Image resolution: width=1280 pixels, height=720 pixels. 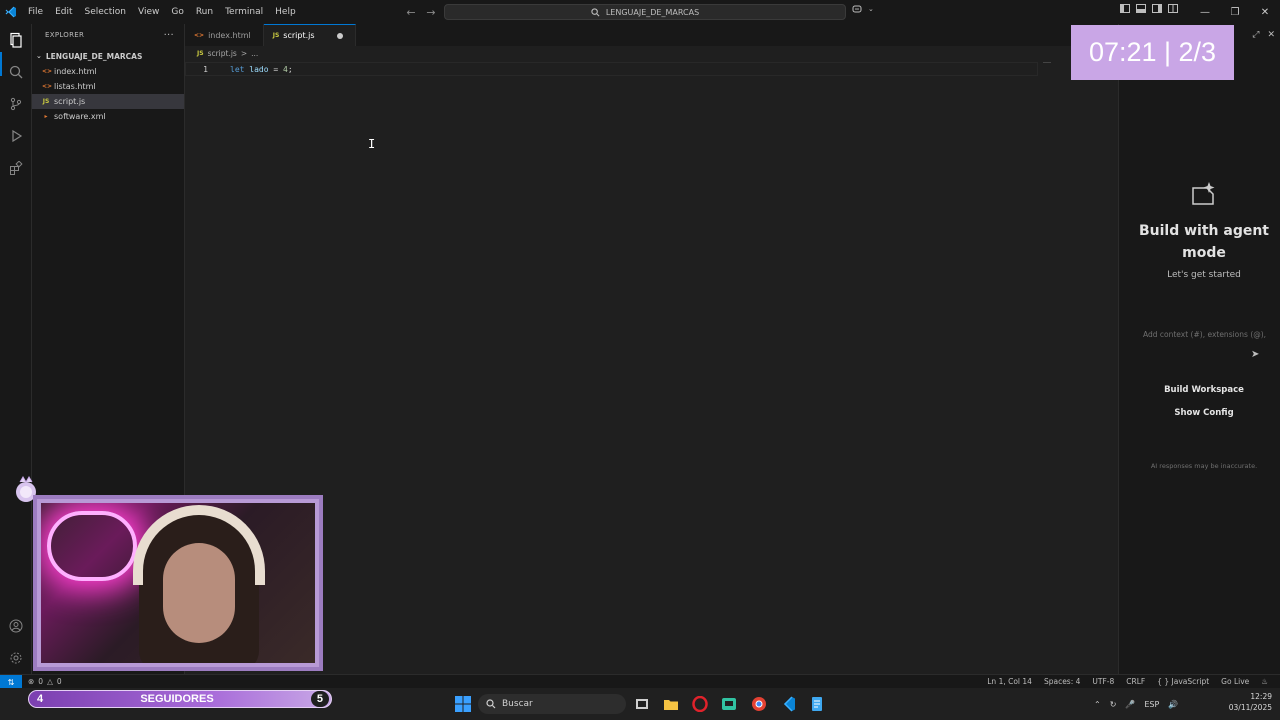 I want to click on breadcrumb-file: script.js, so click(x=222, y=53).